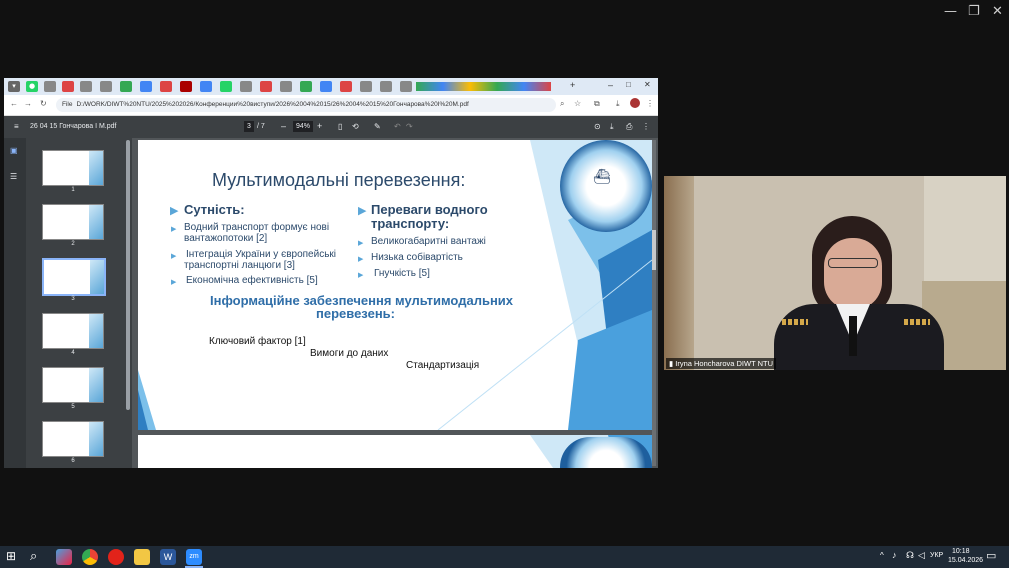  Describe the element at coordinates (562, 104) in the screenshot. I see `zoom-icon: ⌕` at that location.